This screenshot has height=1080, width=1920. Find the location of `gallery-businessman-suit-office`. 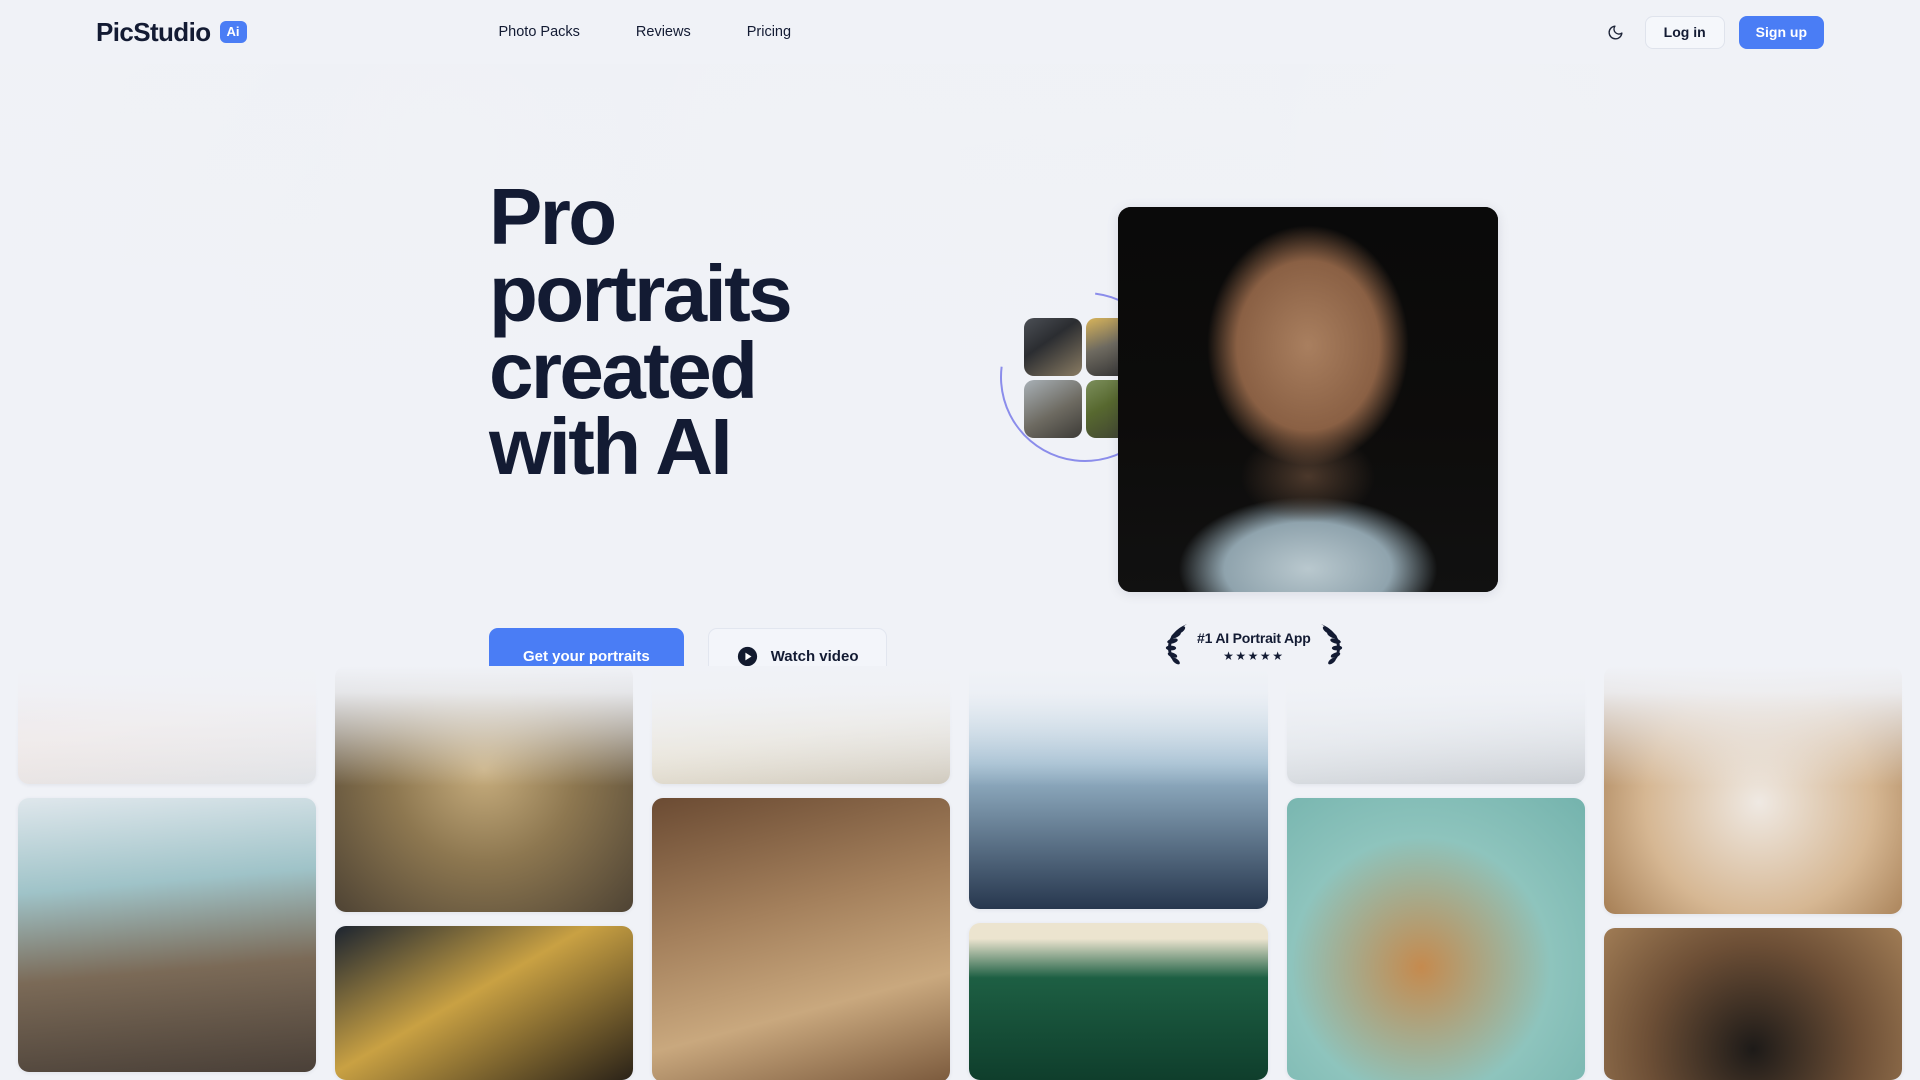

gallery-businessman-suit-office is located at coordinates (1118, 787).